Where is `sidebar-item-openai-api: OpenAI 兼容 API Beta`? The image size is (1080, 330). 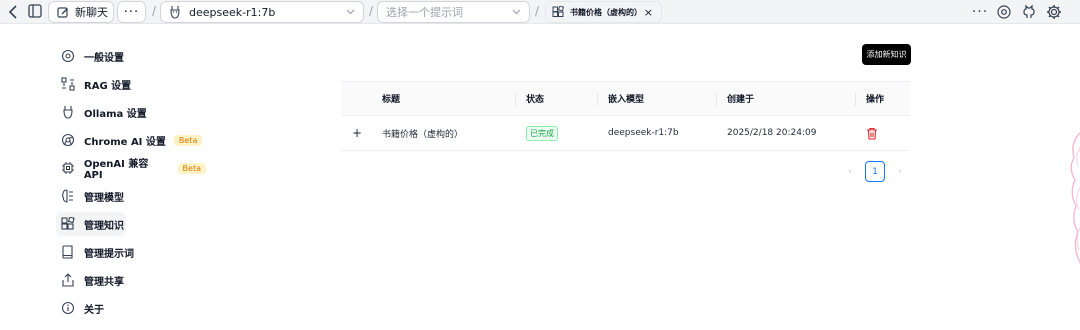 sidebar-item-openai-api: OpenAI 兼容 API Beta is located at coordinates (131, 168).